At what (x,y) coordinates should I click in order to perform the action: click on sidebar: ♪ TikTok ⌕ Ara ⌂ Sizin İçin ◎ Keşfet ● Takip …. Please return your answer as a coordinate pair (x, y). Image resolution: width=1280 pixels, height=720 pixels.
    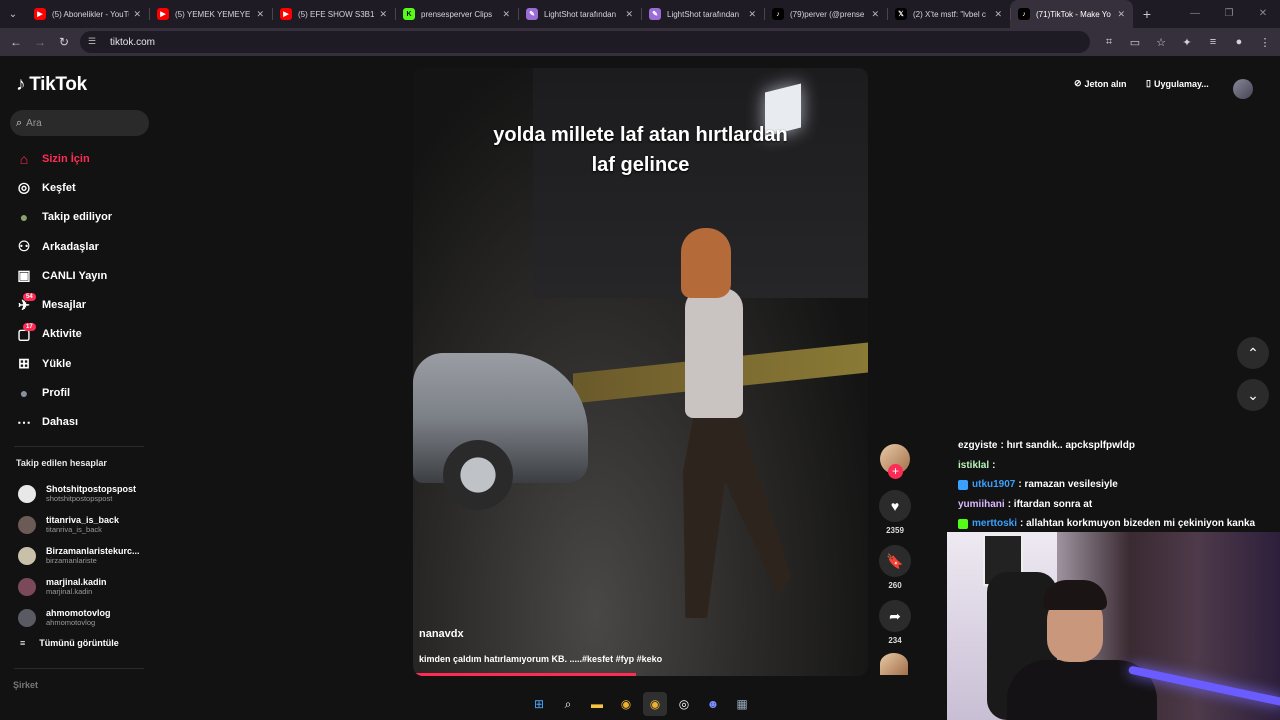
    Looking at the image, I should click on (80, 388).